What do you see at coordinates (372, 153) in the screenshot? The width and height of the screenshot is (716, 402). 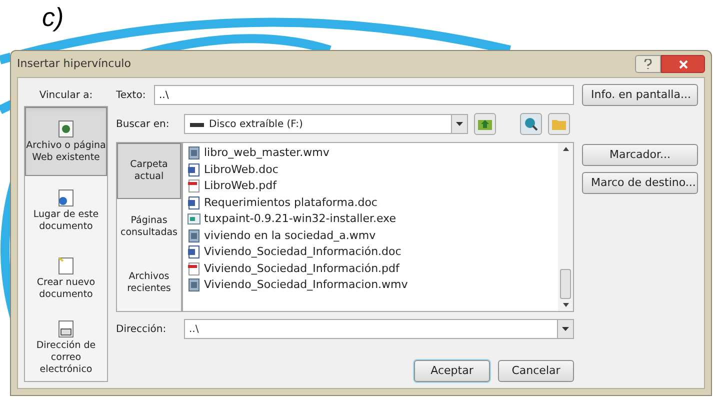 I see `file-row: libro_web_master.wmv` at bounding box center [372, 153].